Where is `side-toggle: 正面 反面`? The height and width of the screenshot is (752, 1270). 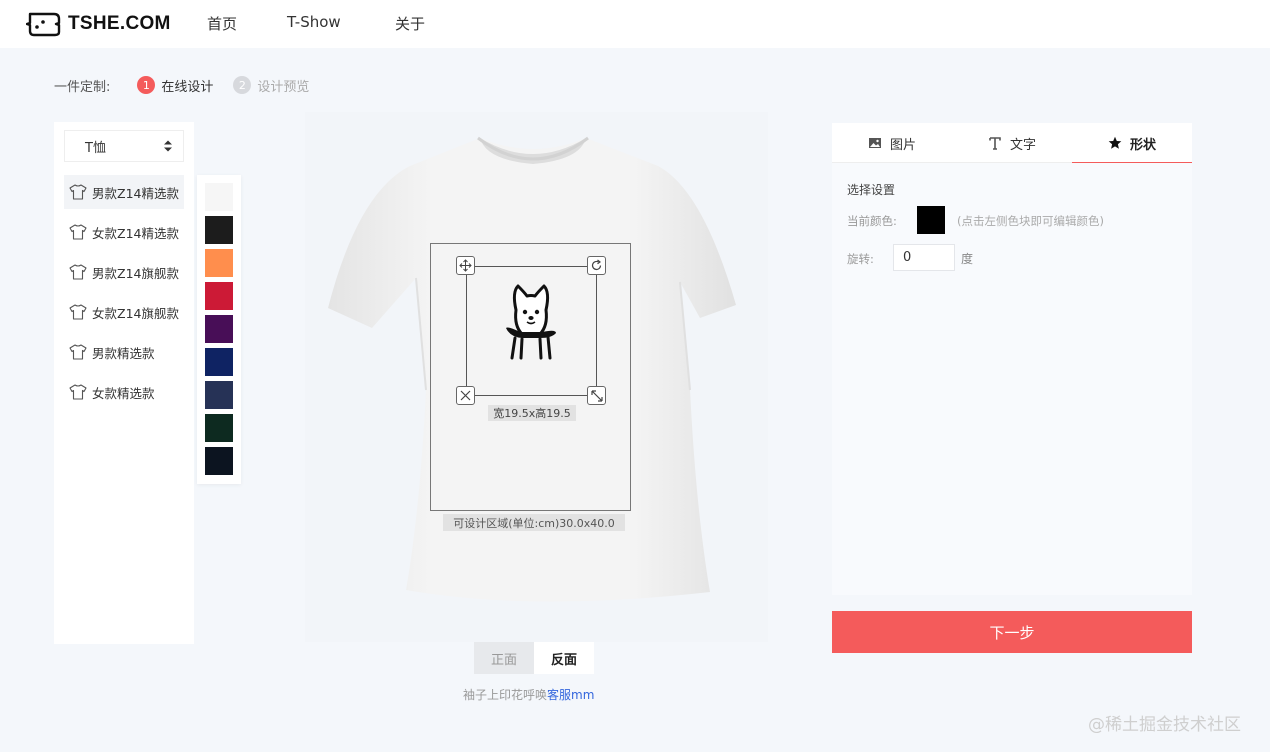 side-toggle: 正面 反面 is located at coordinates (534, 658).